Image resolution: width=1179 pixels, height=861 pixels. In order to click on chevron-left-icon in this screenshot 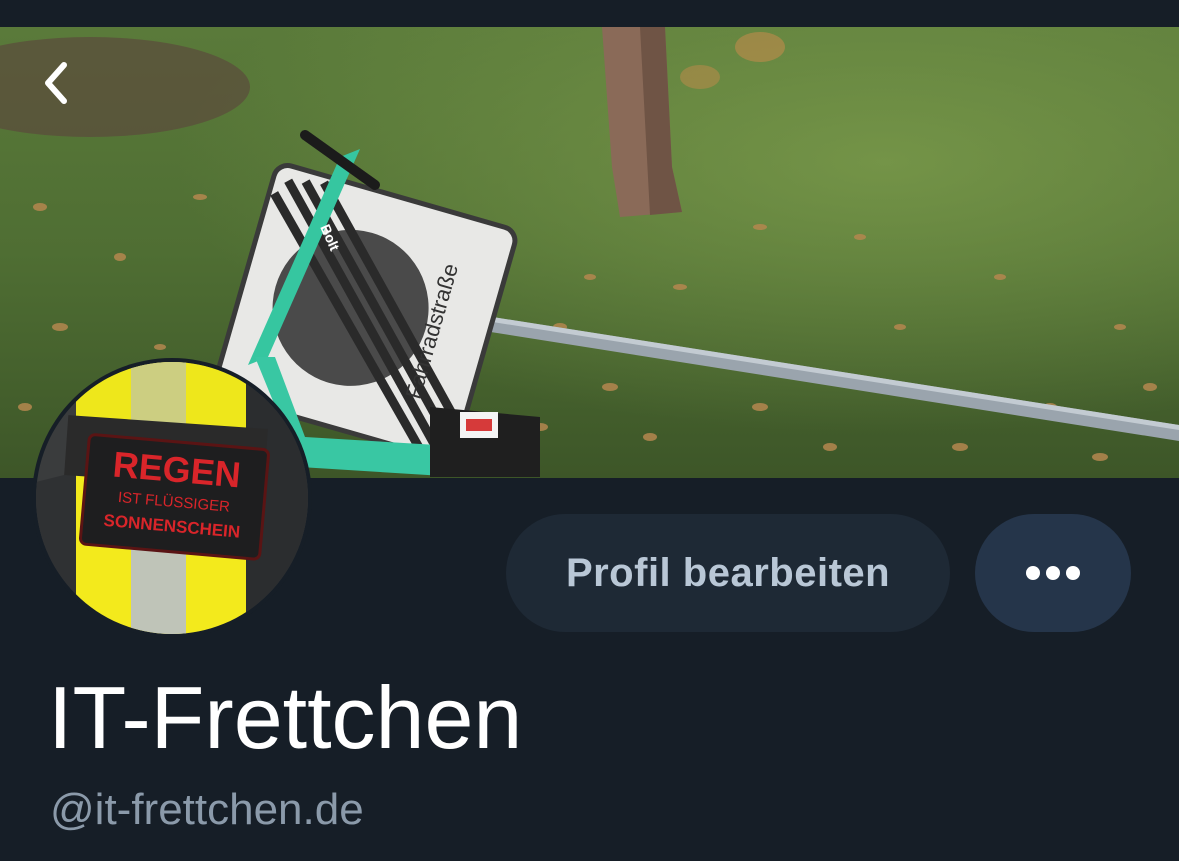, I will do `click(56, 83)`.